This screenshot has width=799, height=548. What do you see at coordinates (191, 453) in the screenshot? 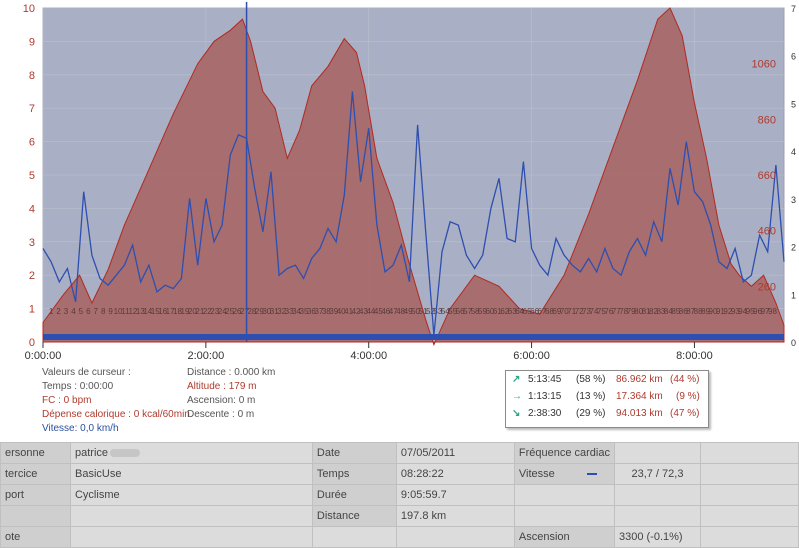
I see `value-personne: patrice` at bounding box center [191, 453].